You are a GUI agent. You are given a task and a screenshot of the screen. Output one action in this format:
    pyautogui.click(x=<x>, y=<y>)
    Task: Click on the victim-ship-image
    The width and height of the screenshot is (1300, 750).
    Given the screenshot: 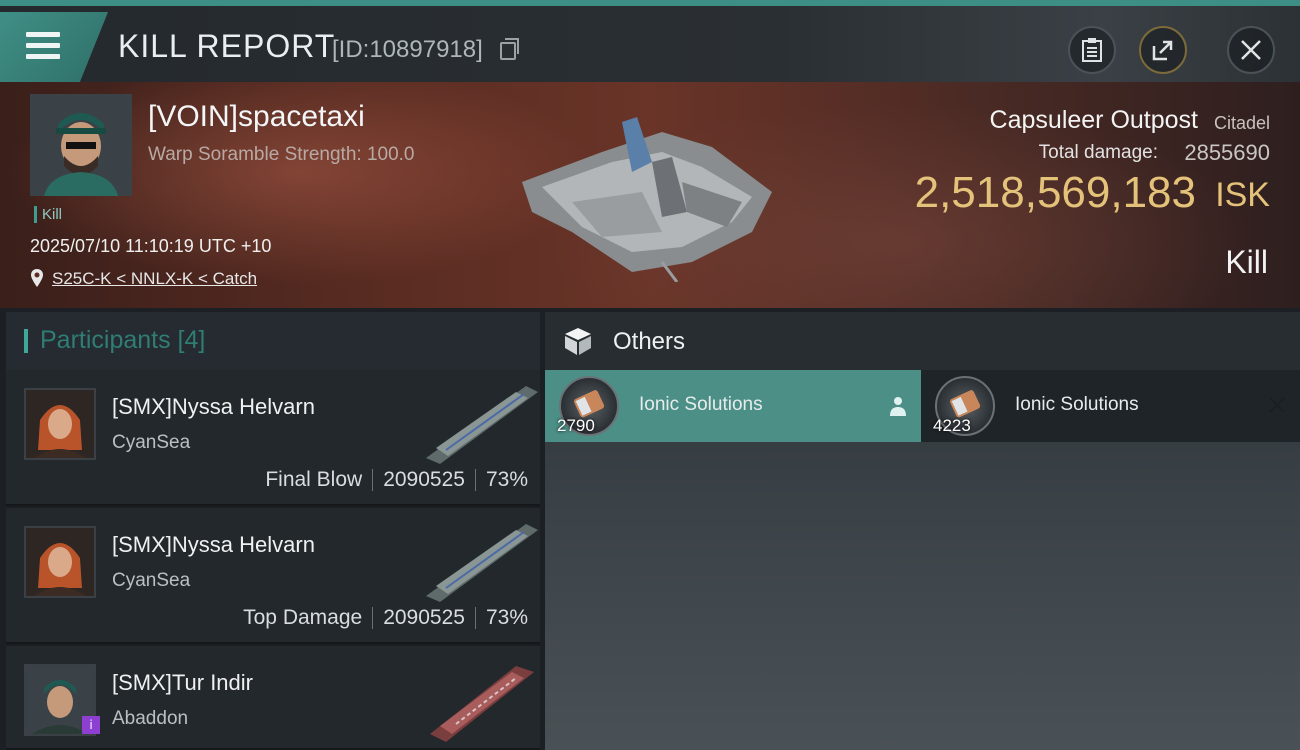 What is the action you would take?
    pyautogui.click(x=647, y=199)
    